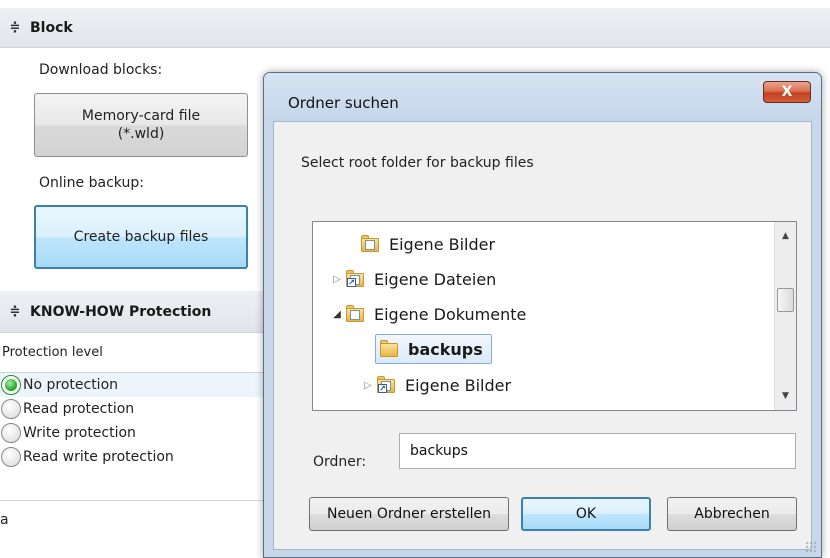 This screenshot has height=558, width=830. Describe the element at coordinates (356, 314) in the screenshot. I see `documents-folder-icon` at that location.